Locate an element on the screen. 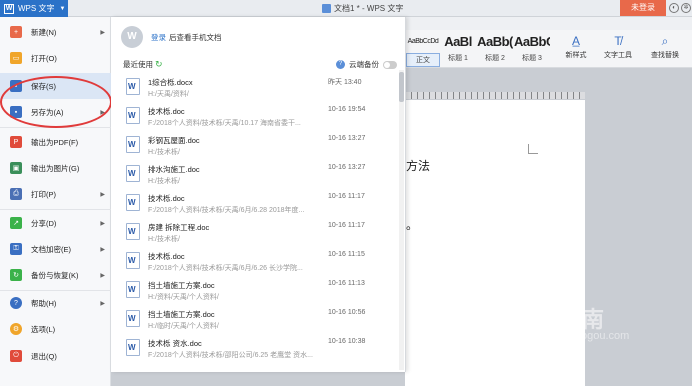 Image resolution: width=692 pixels, height=386 pixels. menu-item-save-as: ▪ 另存为(A) ▶ is located at coordinates (55, 112).